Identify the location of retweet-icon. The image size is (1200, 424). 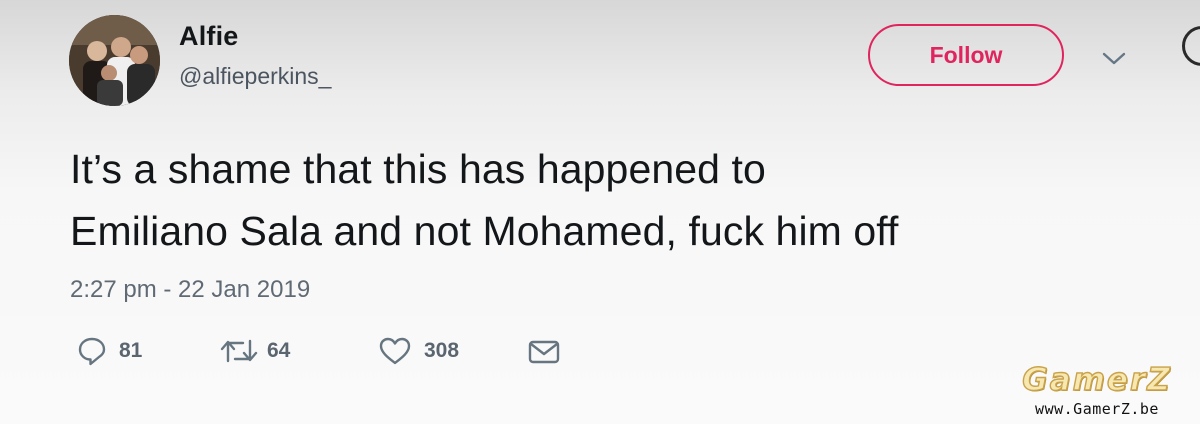
(239, 351).